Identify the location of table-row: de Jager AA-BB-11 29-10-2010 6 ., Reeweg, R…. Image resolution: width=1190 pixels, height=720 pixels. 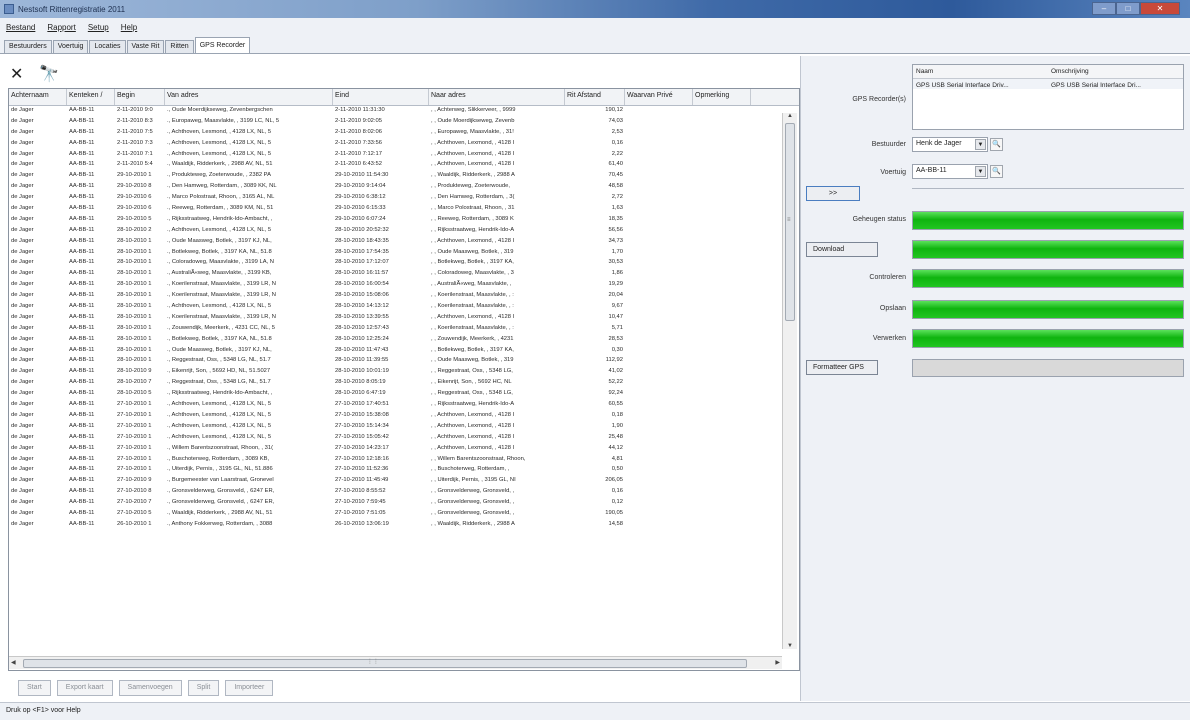
(404, 209).